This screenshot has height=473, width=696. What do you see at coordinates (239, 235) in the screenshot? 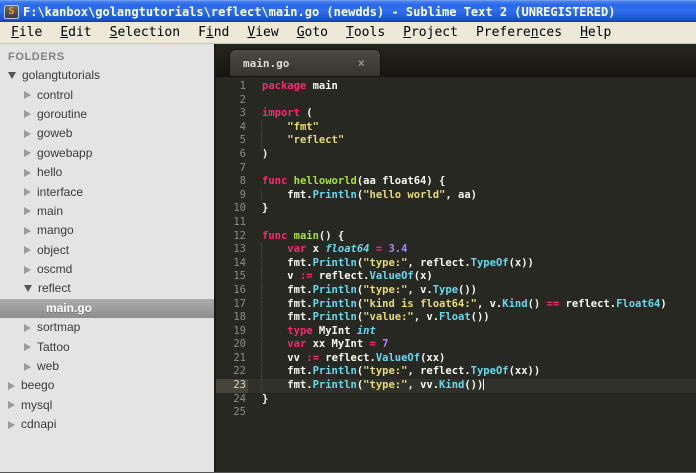
I see `line-number: 12` at bounding box center [239, 235].